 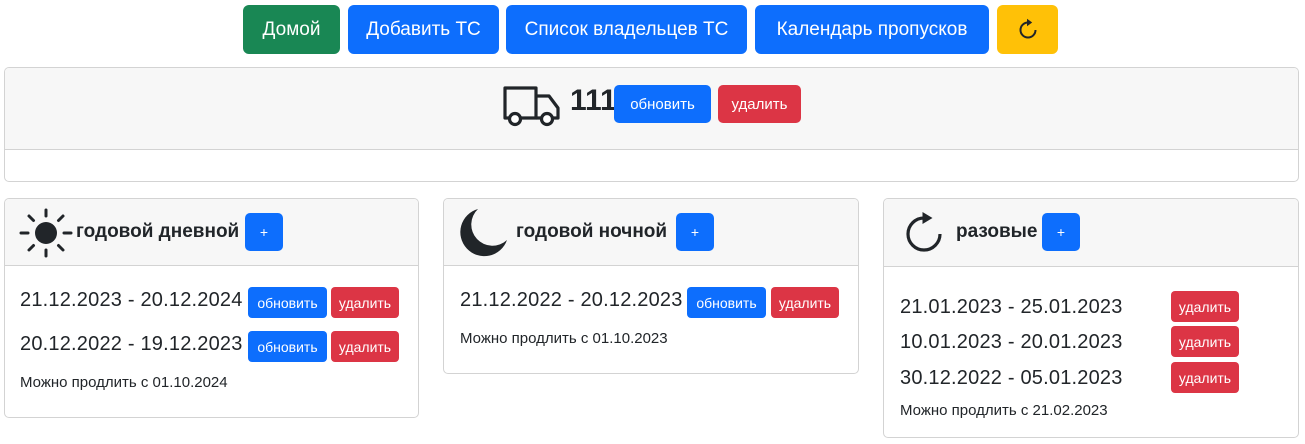 I want to click on owners-list-button: Список владельцев ТС, so click(x=626, y=29).